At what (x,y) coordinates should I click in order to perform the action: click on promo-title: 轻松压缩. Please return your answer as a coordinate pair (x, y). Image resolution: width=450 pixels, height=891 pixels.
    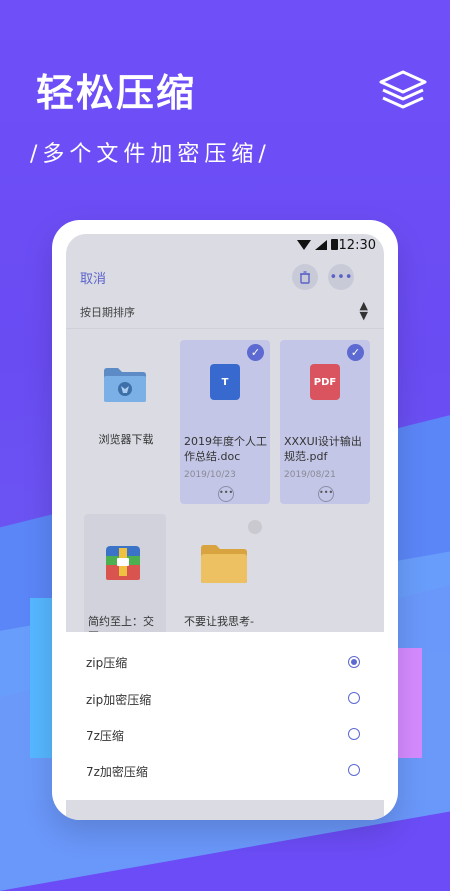
    Looking at the image, I should click on (116, 93).